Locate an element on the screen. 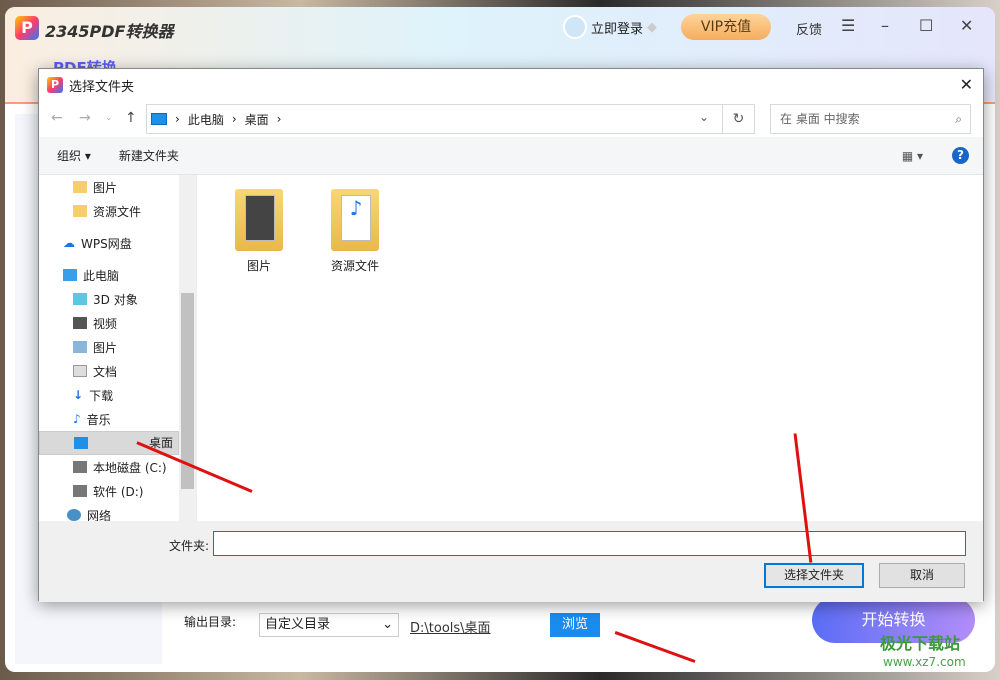 Image resolution: width=1000 pixels, height=680 pixels. tree-item-documents: 文档 is located at coordinates (117, 371).